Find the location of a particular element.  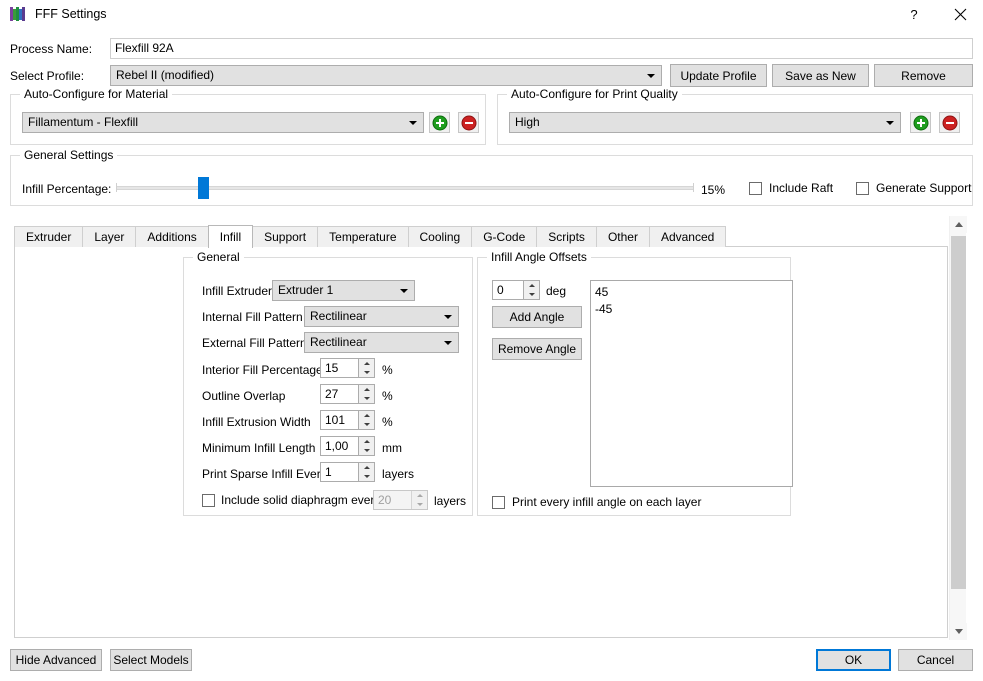

window-controls: ? is located at coordinates (937, 14).